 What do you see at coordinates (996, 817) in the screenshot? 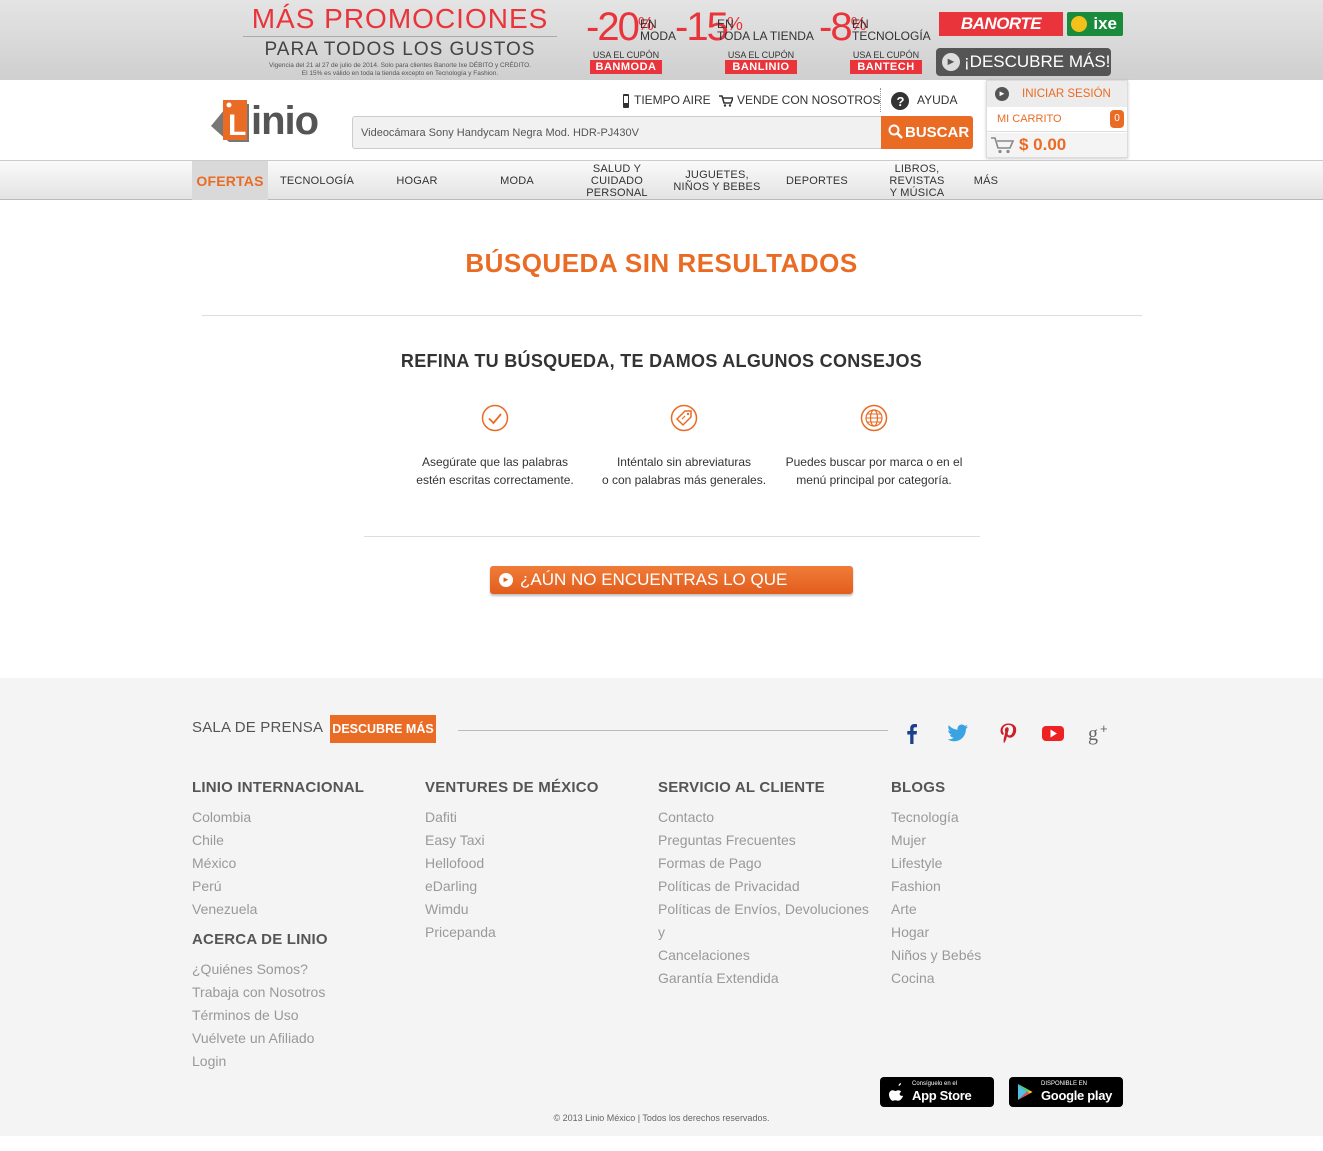
I see `footer-link: Tecnología` at bounding box center [996, 817].